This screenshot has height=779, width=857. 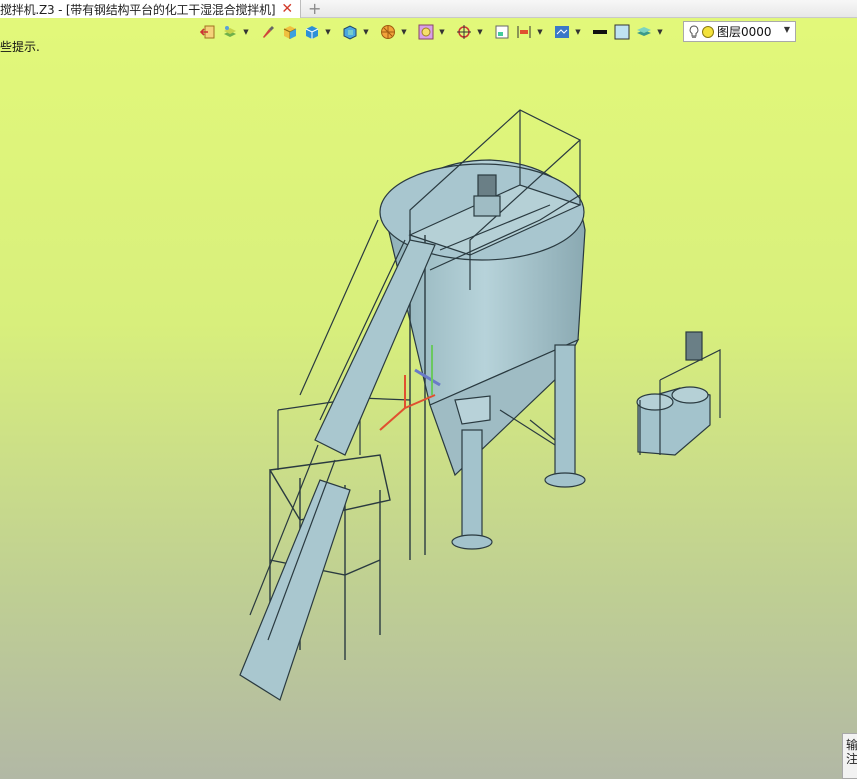 I want to click on tank-hatch, so click(x=472, y=410).